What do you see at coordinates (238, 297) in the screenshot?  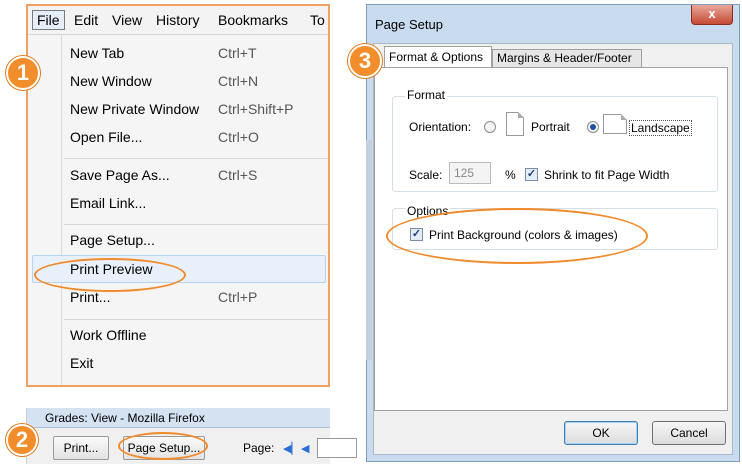 I see `shortcut-print: Ctrl+P` at bounding box center [238, 297].